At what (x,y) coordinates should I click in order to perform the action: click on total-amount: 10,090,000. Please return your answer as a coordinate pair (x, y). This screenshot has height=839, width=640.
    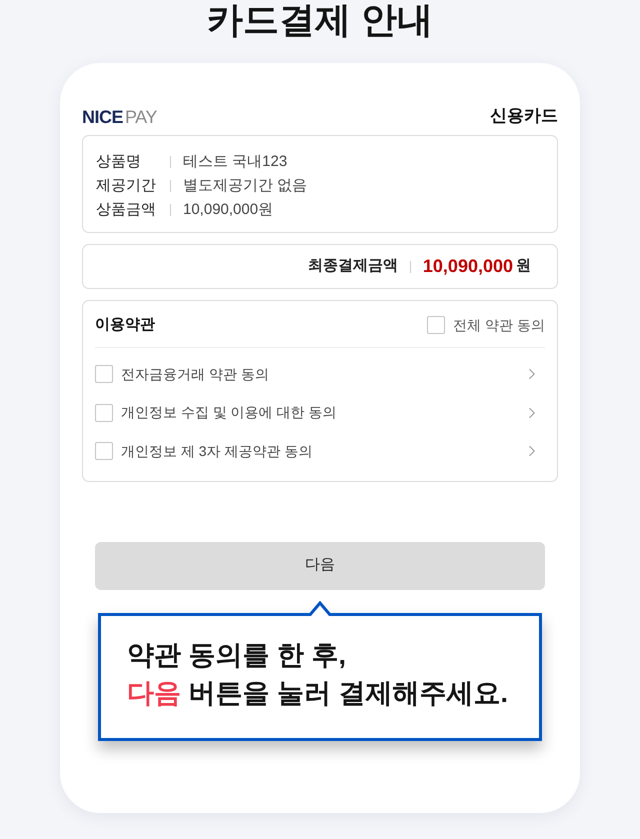
    Looking at the image, I should click on (467, 266).